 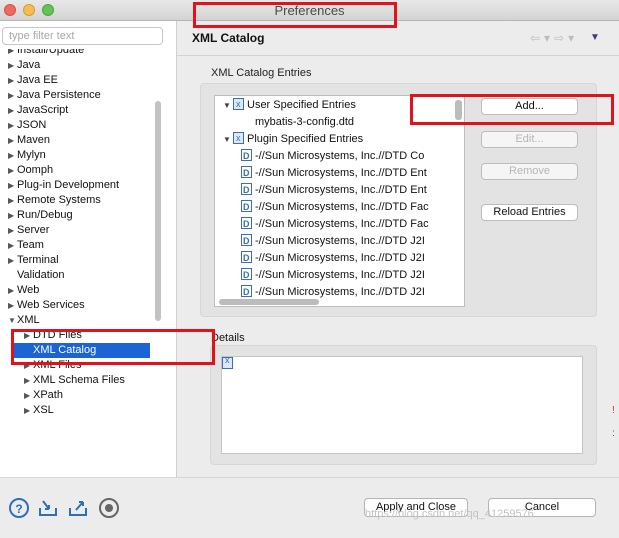 I want to click on tree-scrollbar, so click(x=158, y=211).